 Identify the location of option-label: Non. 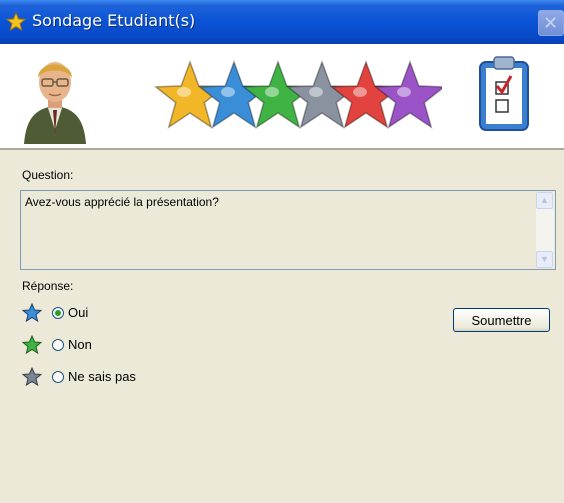
(80, 344).